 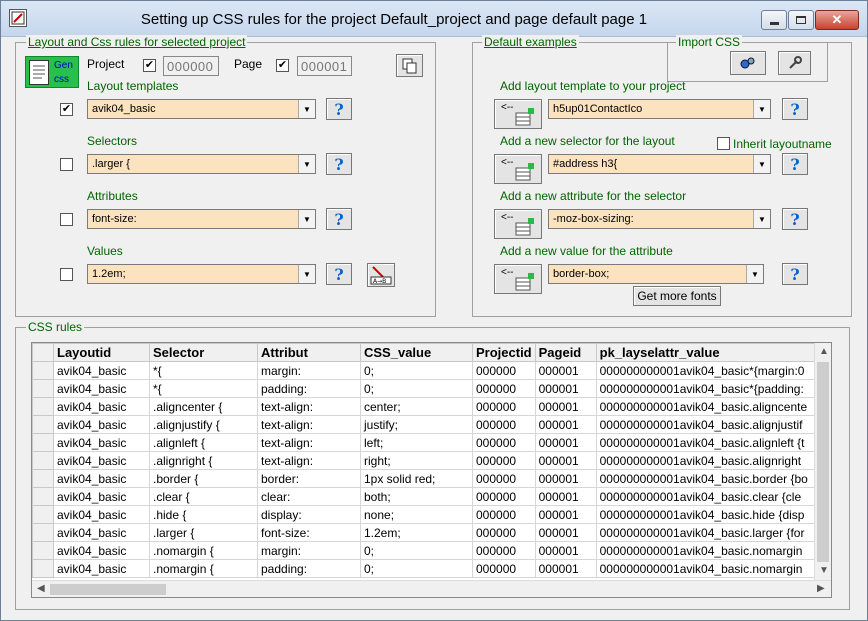 What do you see at coordinates (309, 478) in the screenshot?
I see `table-cell: border:` at bounding box center [309, 478].